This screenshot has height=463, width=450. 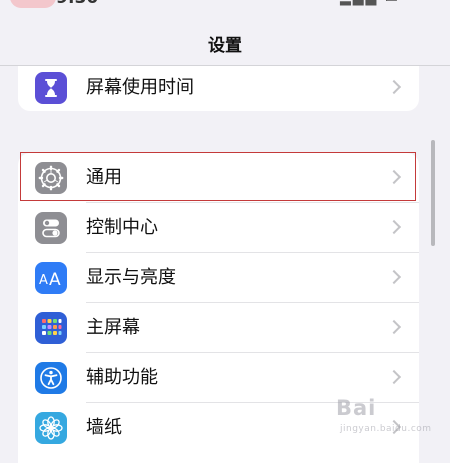 What do you see at coordinates (104, 427) in the screenshot?
I see `settings-row-label: 墙纸` at bounding box center [104, 427].